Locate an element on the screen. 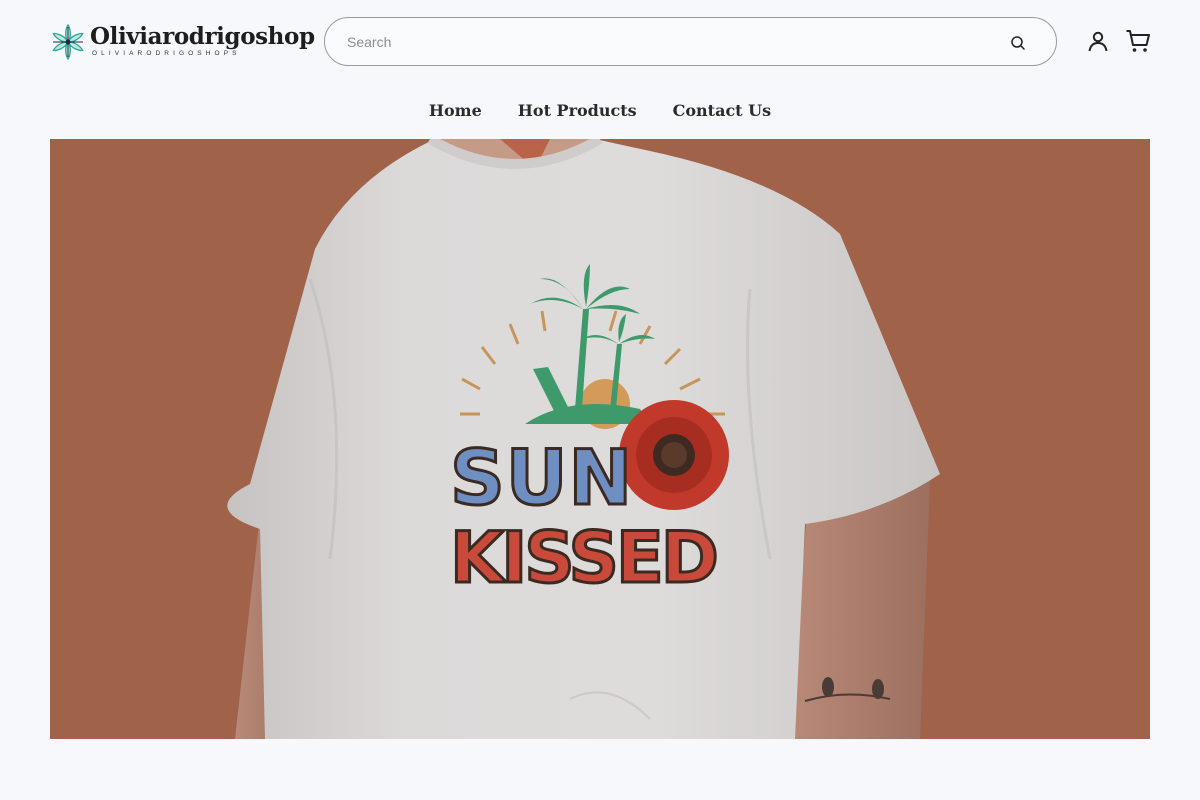 The width and height of the screenshot is (1200, 800). site-header: Oliviarodrigoshop OLIVIARODRIGOSHOPS is located at coordinates (600, 42).